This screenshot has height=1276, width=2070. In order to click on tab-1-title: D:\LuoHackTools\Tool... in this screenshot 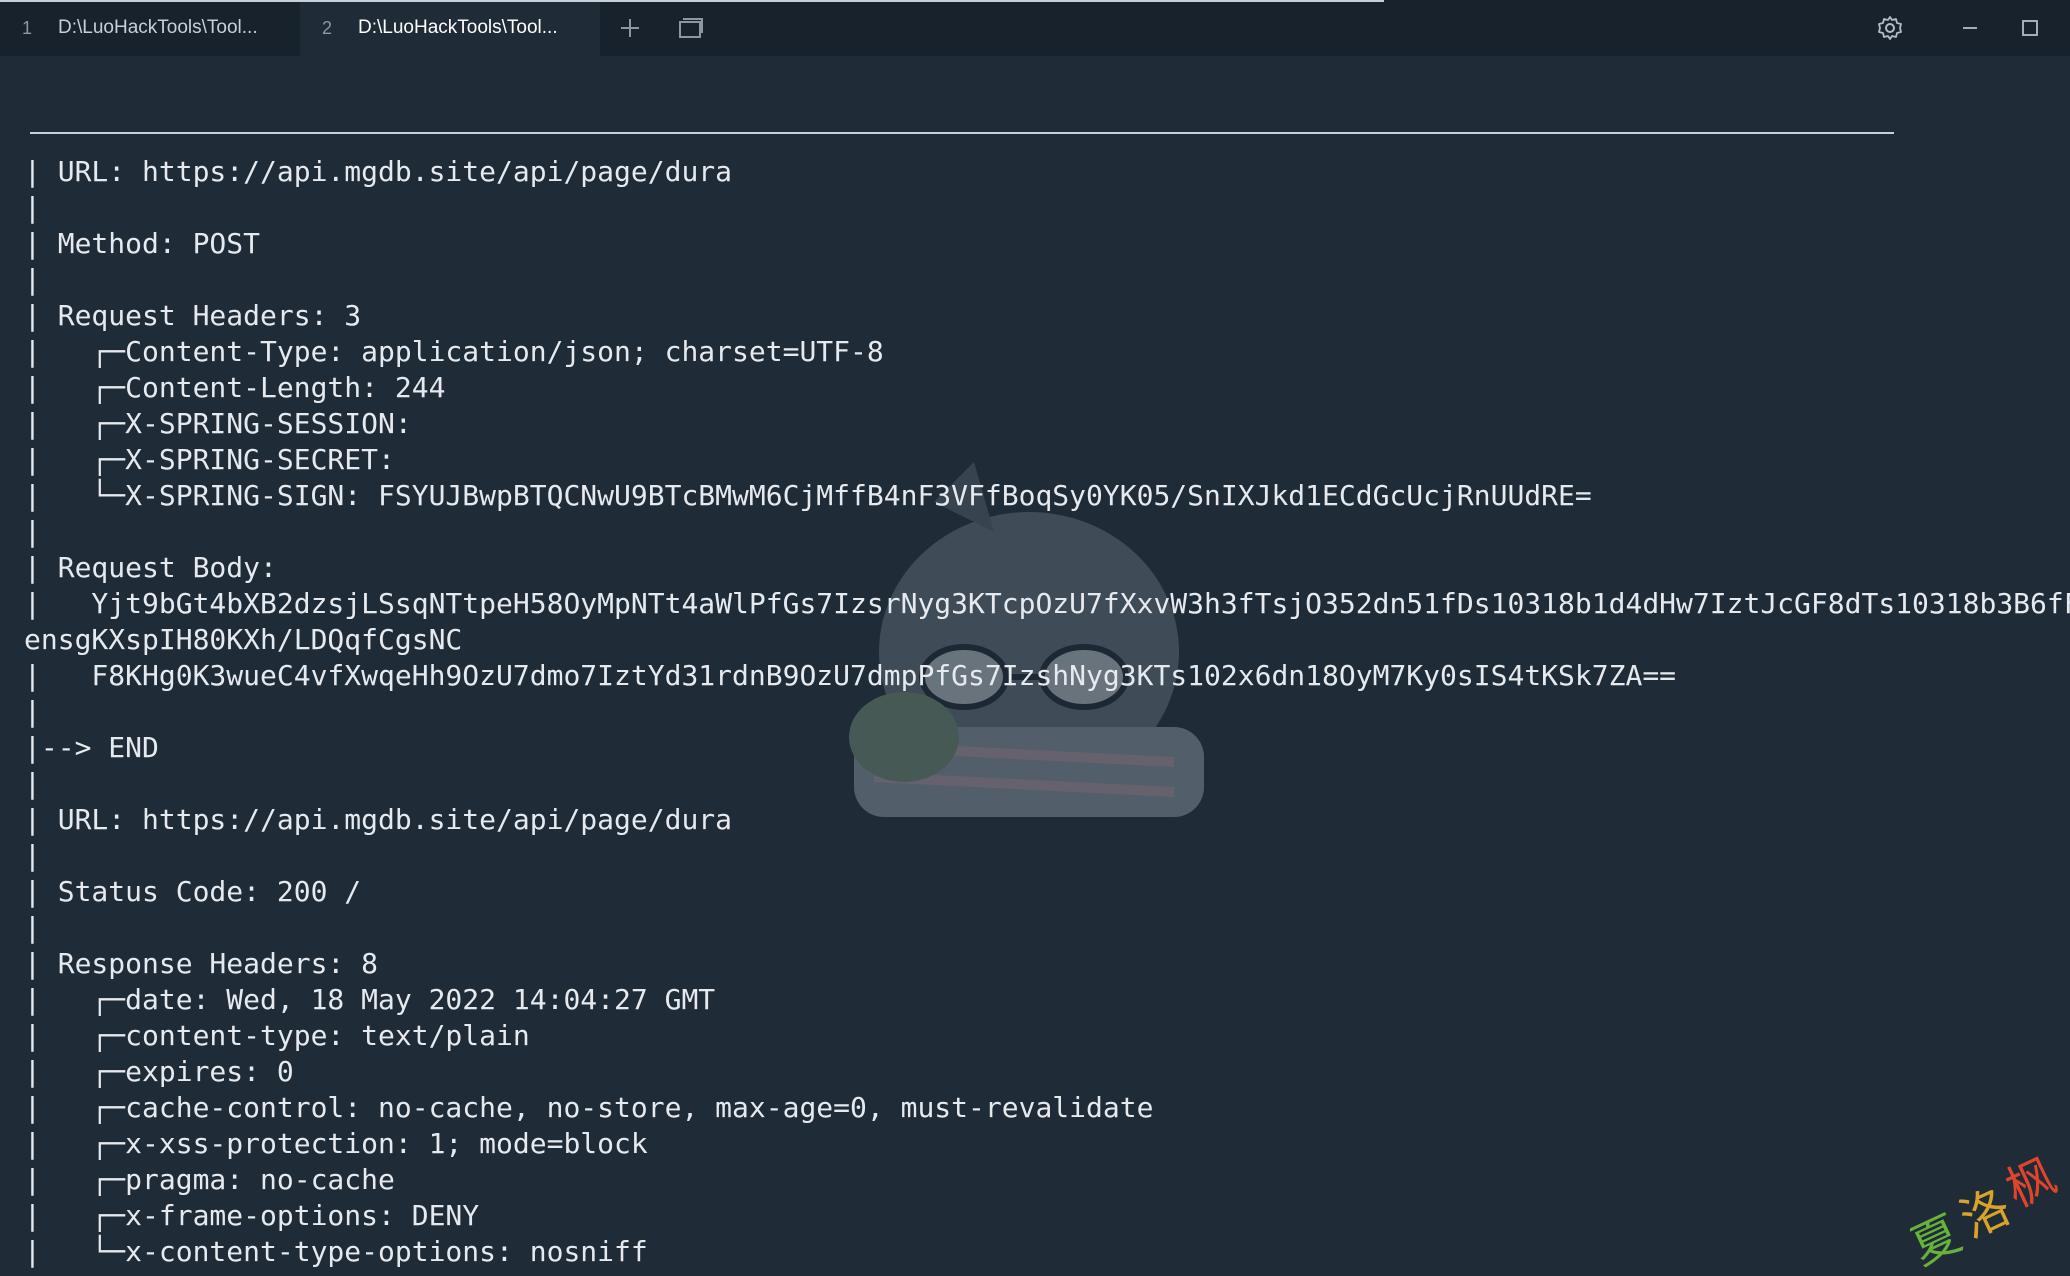, I will do `click(158, 27)`.